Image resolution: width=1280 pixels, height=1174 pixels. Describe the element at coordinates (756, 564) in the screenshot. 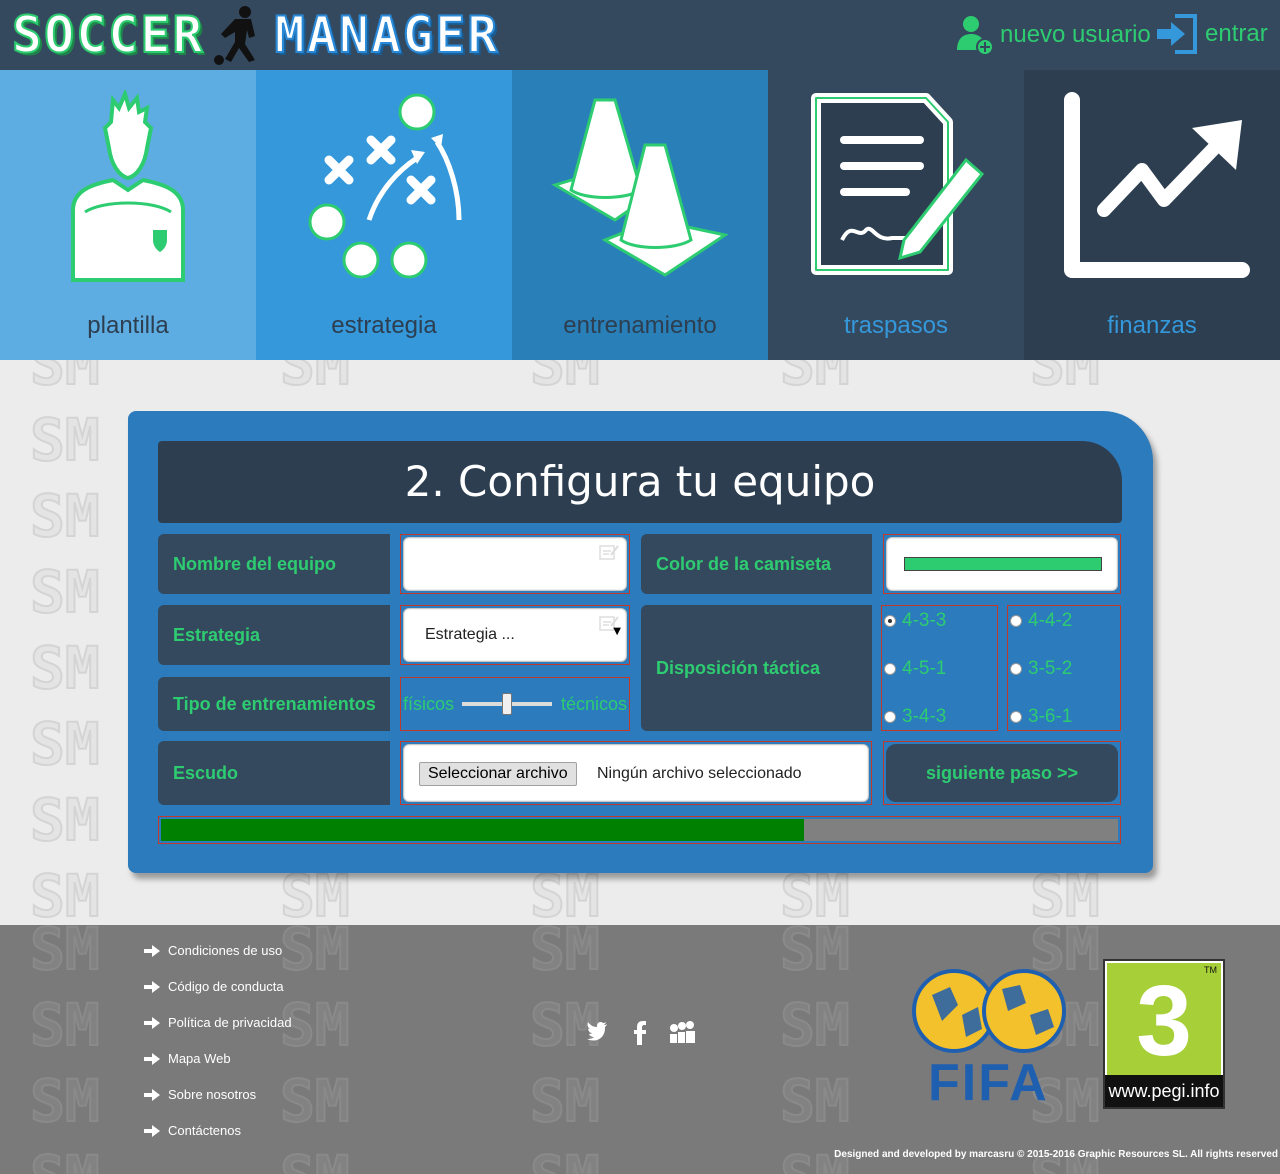

I see `shirt-color-label: Color de la camiseta` at that location.